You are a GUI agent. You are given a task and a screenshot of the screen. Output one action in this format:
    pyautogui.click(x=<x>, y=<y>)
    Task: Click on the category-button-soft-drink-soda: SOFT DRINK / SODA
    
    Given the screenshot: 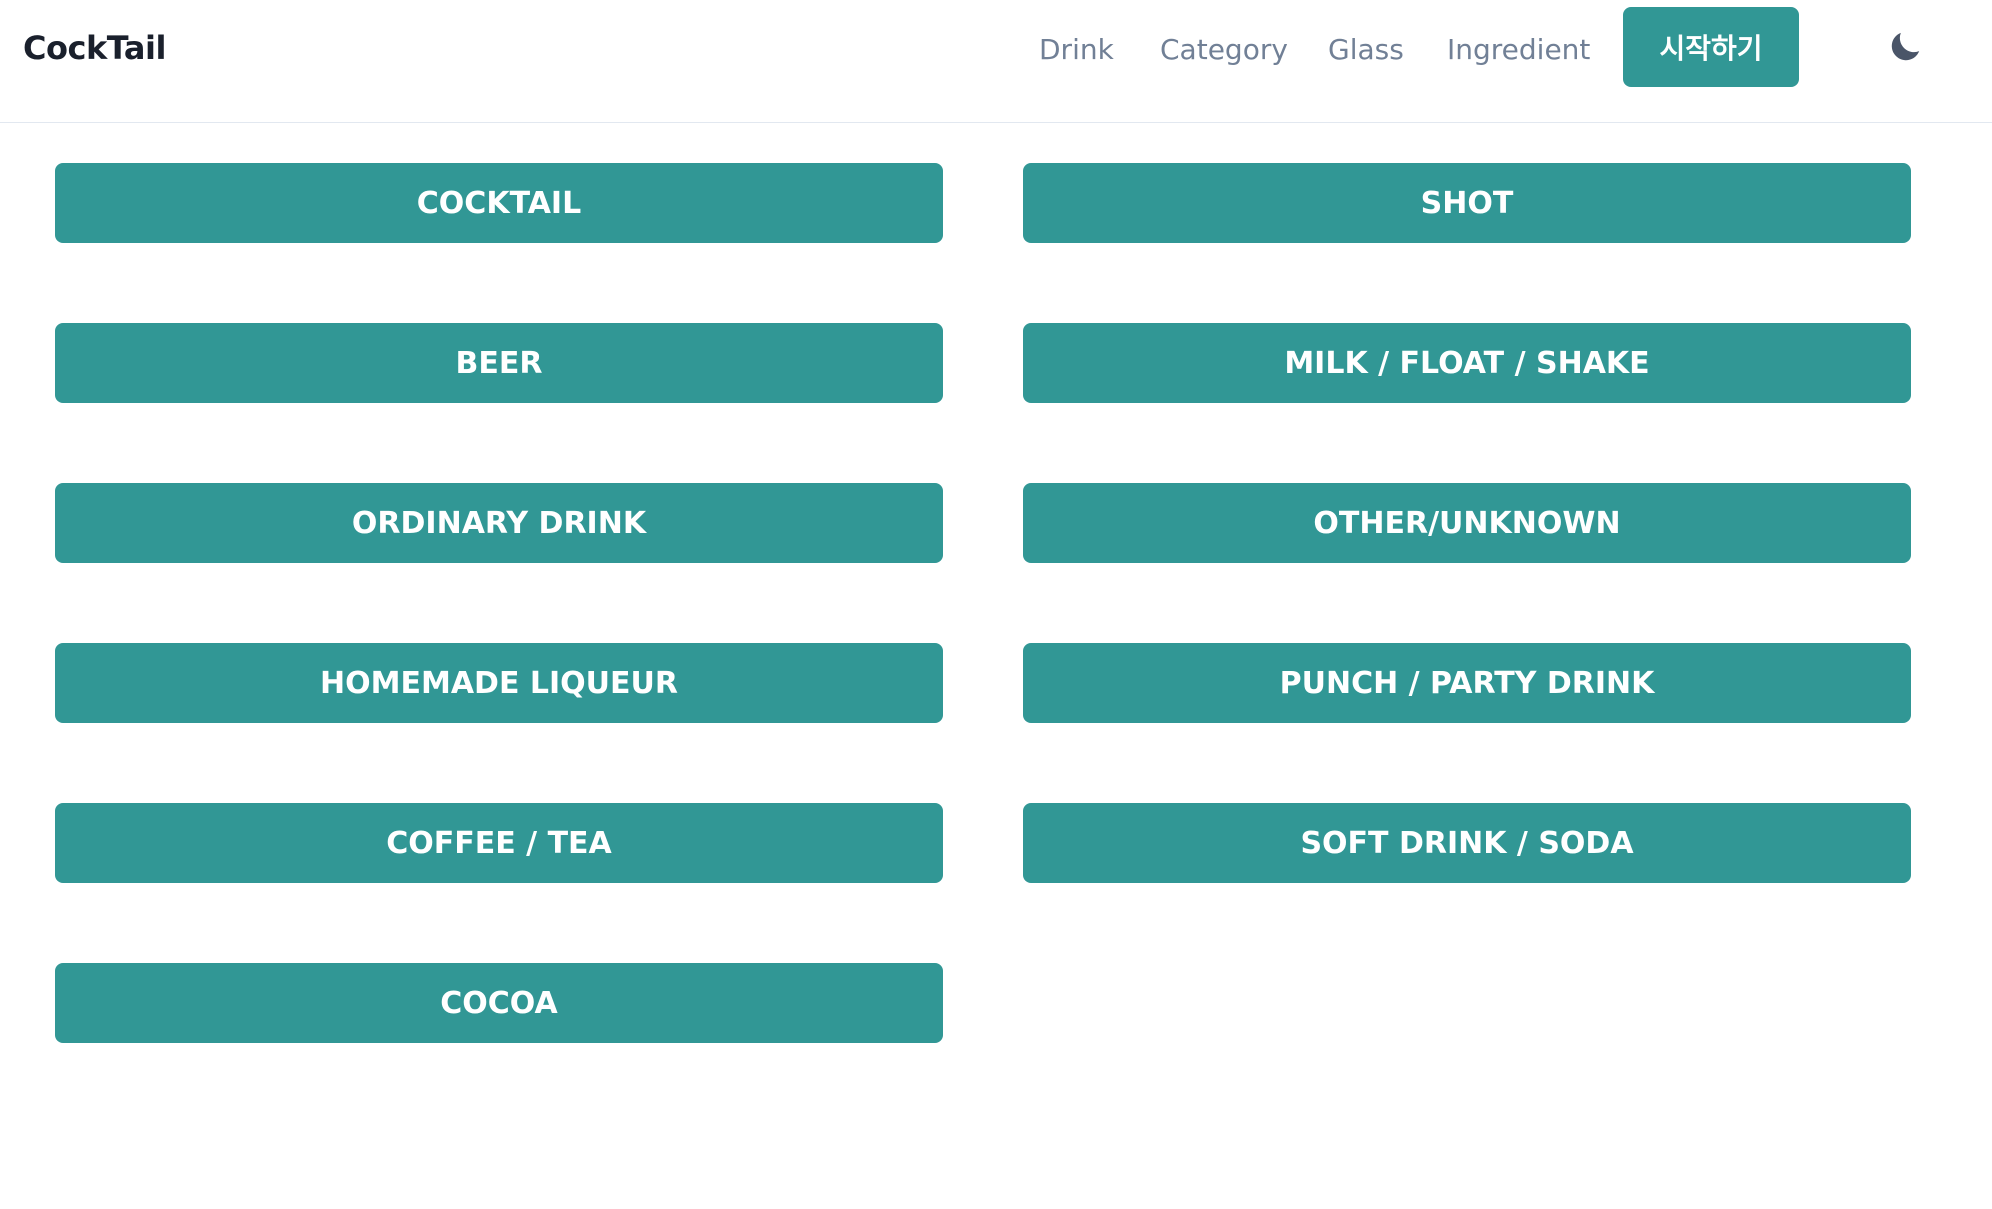 What is the action you would take?
    pyautogui.click(x=1467, y=843)
    